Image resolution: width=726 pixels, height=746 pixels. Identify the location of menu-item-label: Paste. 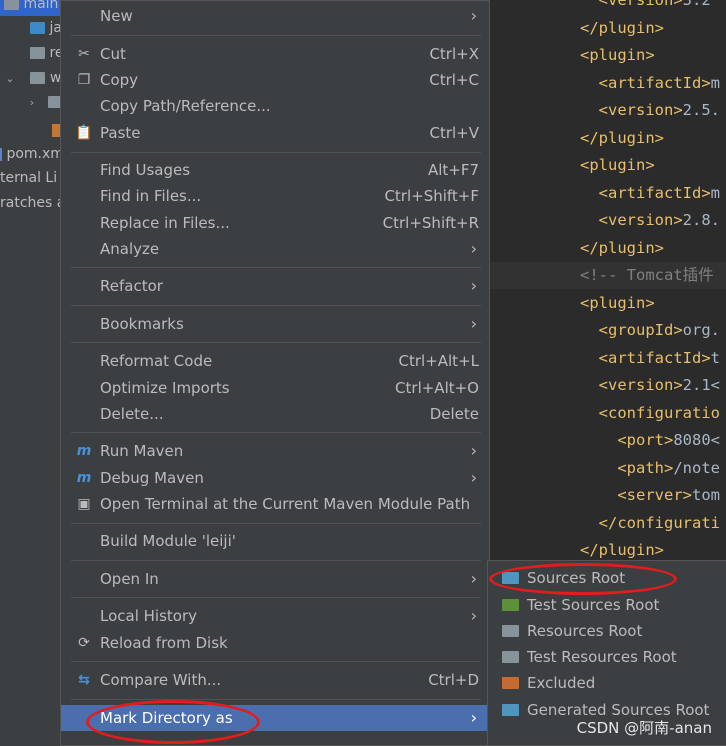
(120, 133).